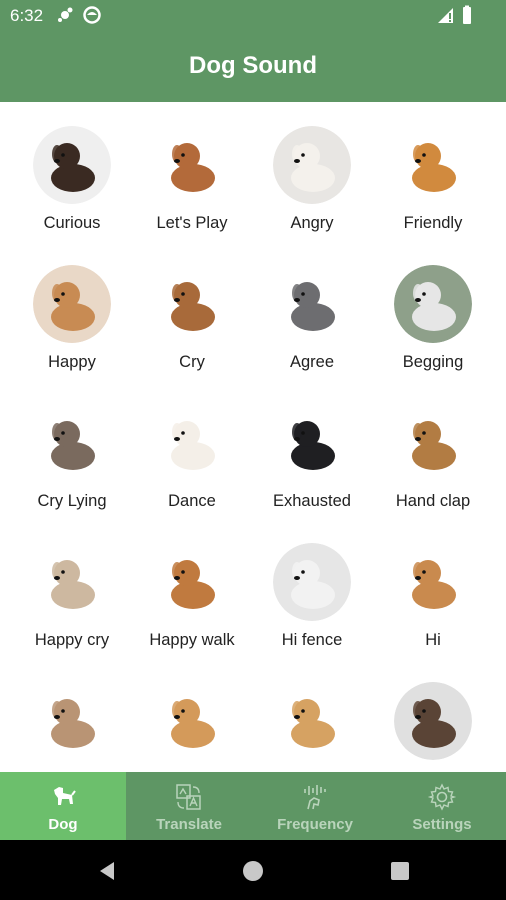  Describe the element at coordinates (315, 824) in the screenshot. I see `nav-label: Frequency` at that location.